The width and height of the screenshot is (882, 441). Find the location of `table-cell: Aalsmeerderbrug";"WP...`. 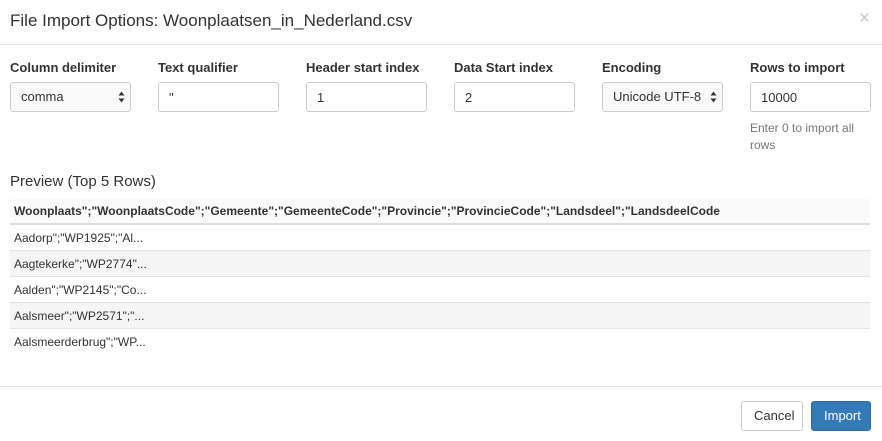

table-cell: Aalsmeerderbrug";"WP... is located at coordinates (440, 341).